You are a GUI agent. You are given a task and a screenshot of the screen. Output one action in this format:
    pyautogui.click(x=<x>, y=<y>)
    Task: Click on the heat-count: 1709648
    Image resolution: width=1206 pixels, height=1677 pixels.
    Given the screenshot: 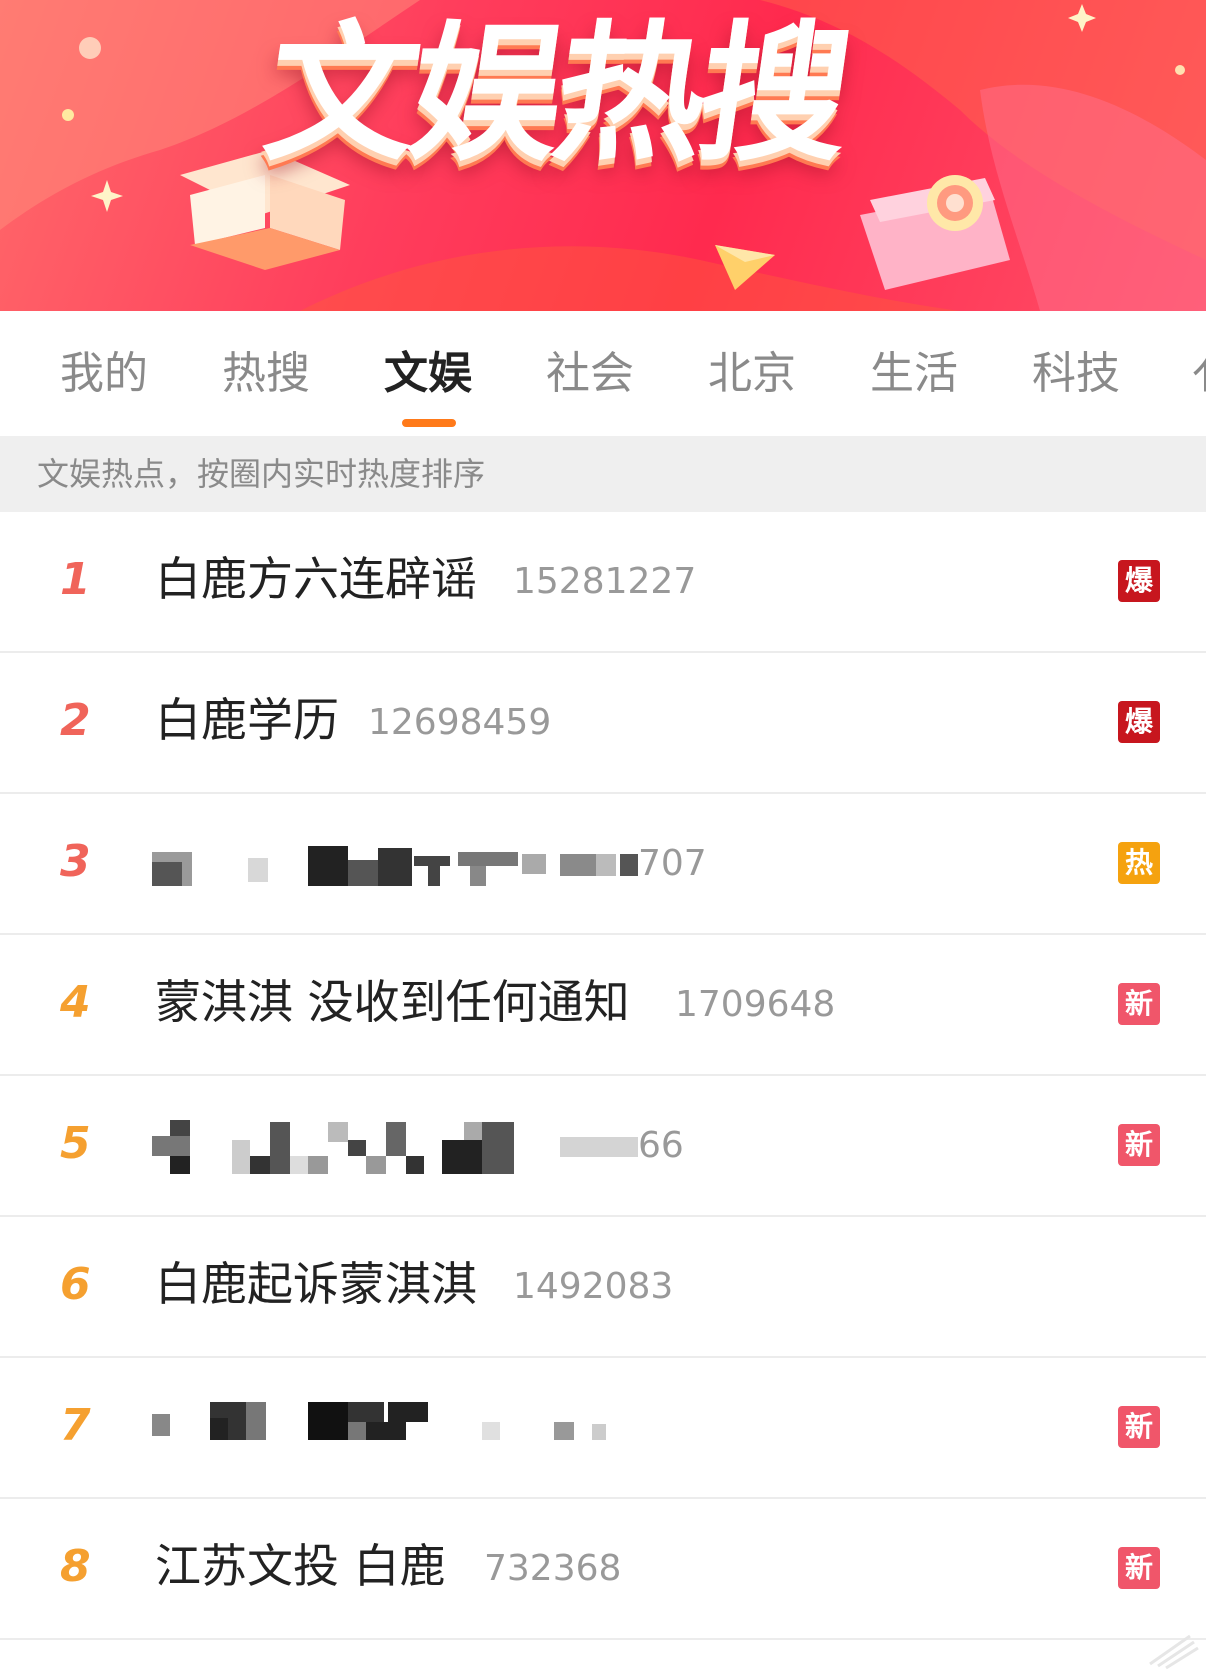 What is the action you would take?
    pyautogui.click(x=755, y=1004)
    